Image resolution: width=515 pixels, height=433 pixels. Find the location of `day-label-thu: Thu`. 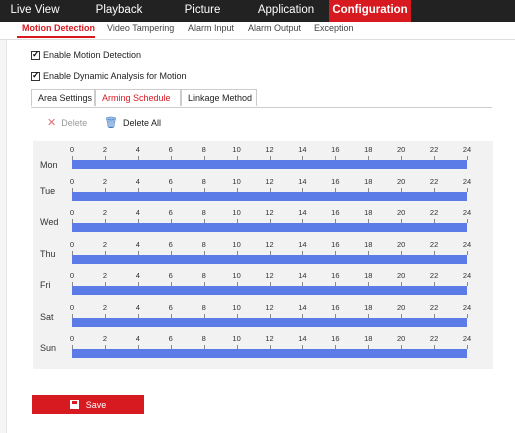

day-label-thu: Thu is located at coordinates (48, 253).